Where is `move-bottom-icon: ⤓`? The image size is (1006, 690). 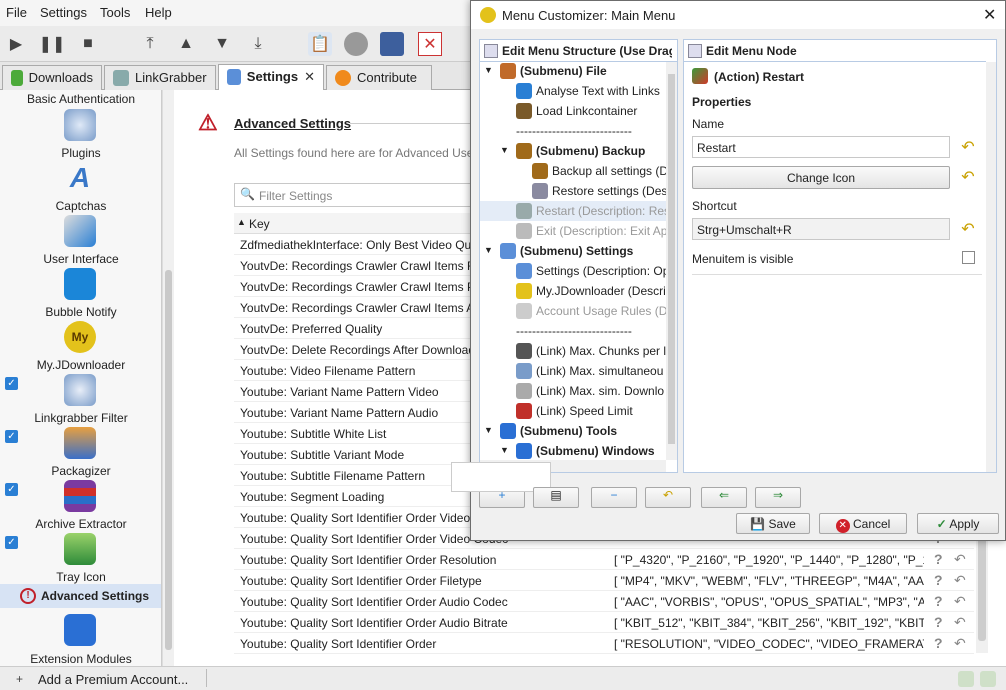
move-bottom-icon: ⤓ is located at coordinates (258, 44).